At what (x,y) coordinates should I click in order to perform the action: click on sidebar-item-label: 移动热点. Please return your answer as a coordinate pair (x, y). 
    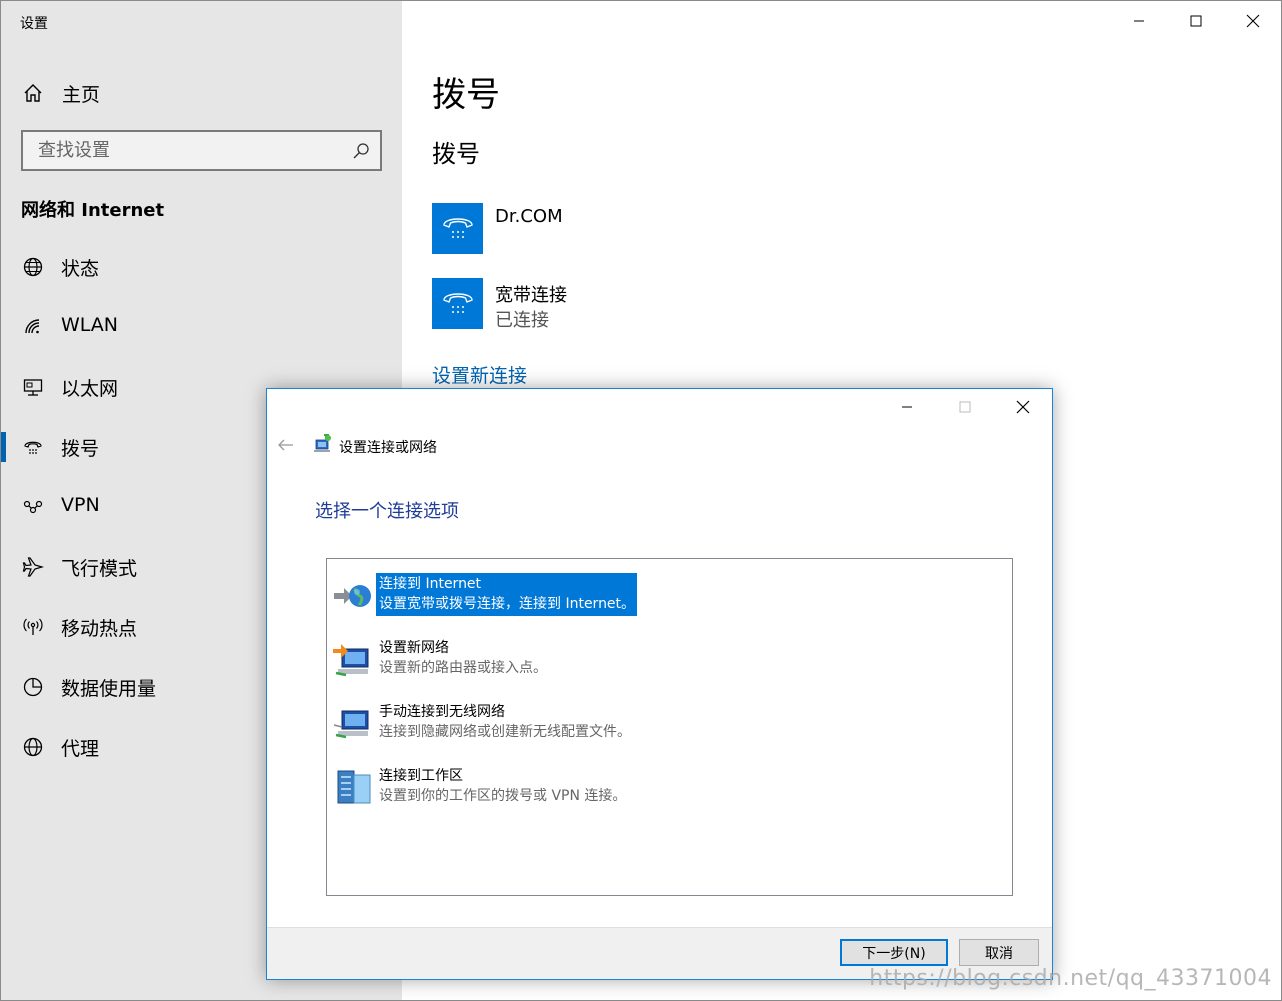
    Looking at the image, I should click on (99, 629).